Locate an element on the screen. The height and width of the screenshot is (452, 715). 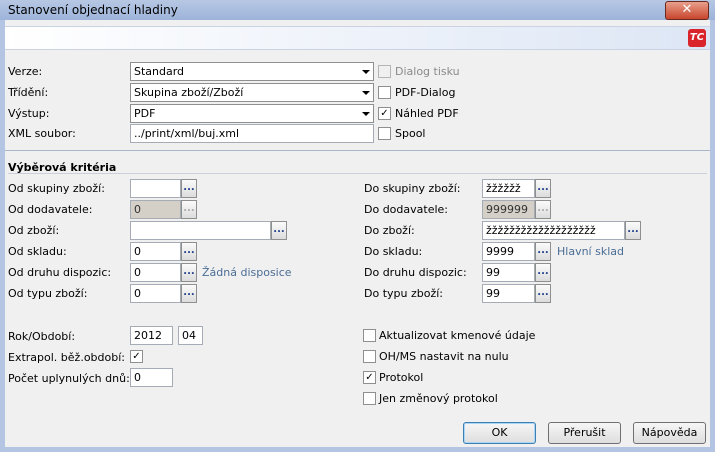
pdf-dialog-checkbox is located at coordinates (384, 92).